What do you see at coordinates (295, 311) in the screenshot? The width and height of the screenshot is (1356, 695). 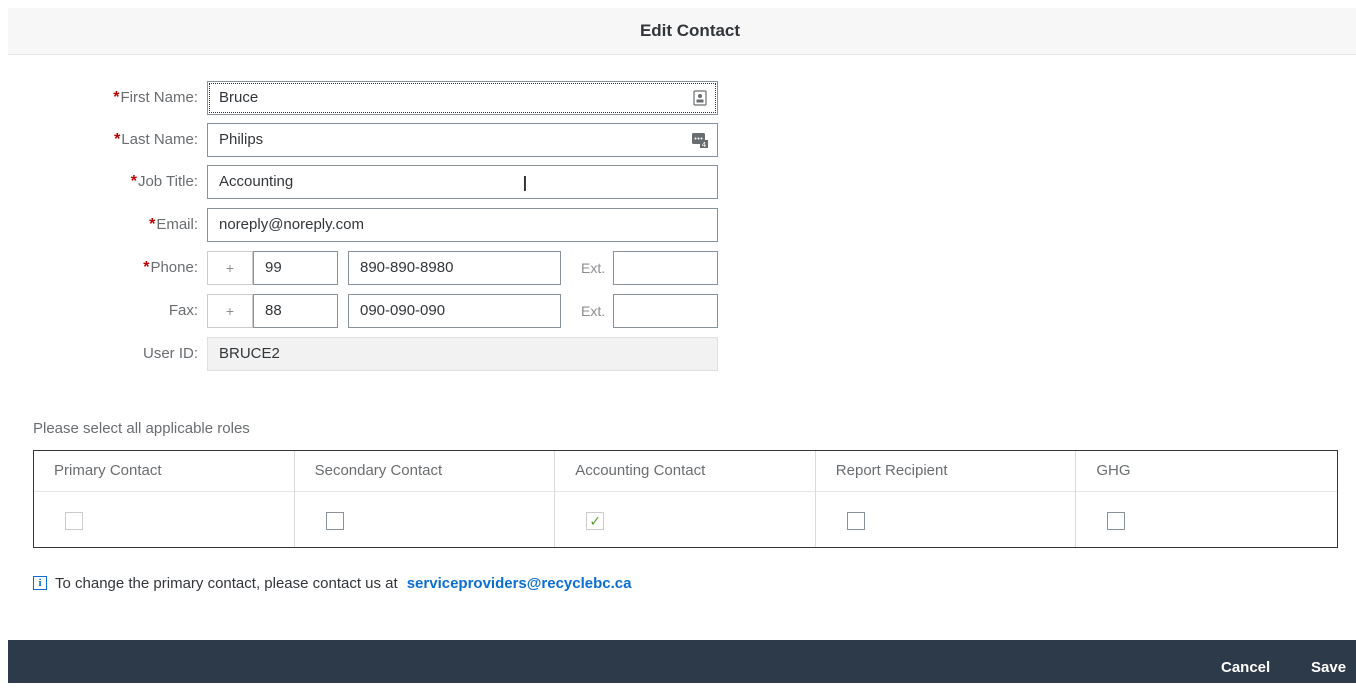 I see `fax-country-code-input: 88` at bounding box center [295, 311].